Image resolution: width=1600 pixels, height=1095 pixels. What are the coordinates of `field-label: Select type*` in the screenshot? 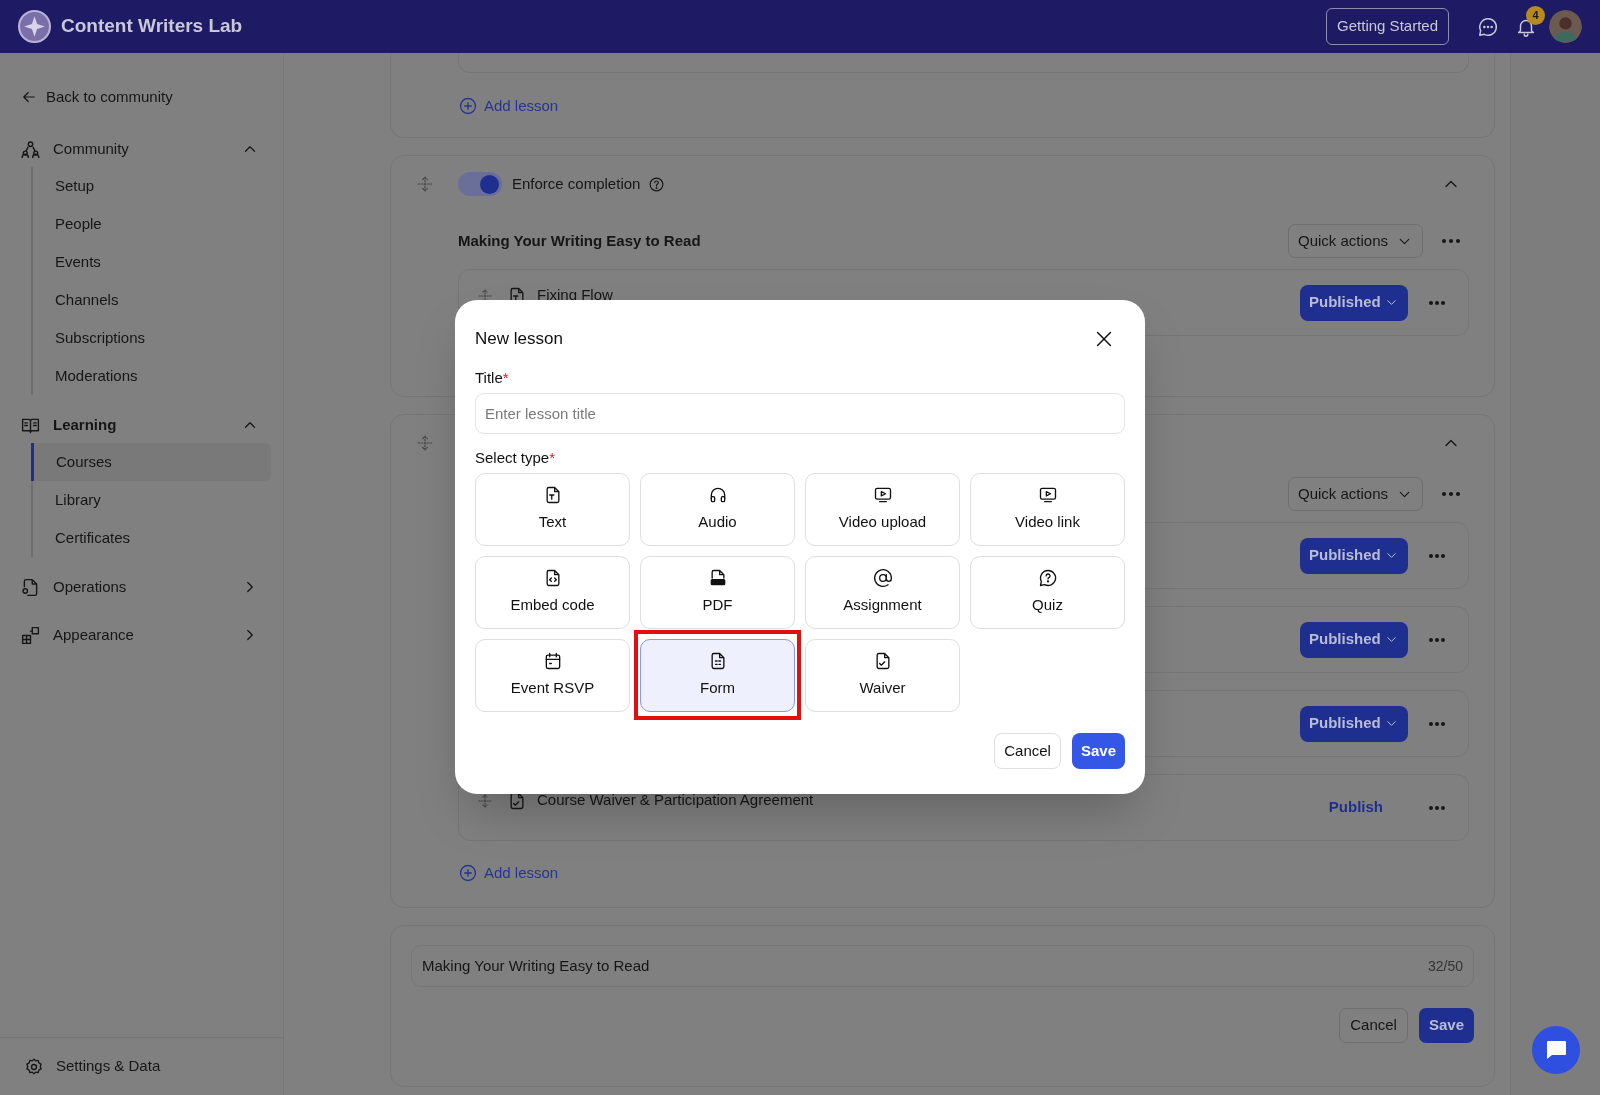 It's located at (515, 457).